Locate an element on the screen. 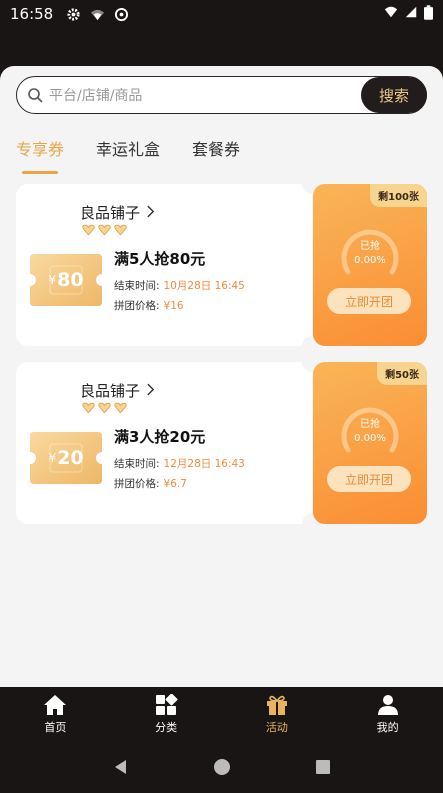 The width and height of the screenshot is (443, 793). category-icon is located at coordinates (167, 704).